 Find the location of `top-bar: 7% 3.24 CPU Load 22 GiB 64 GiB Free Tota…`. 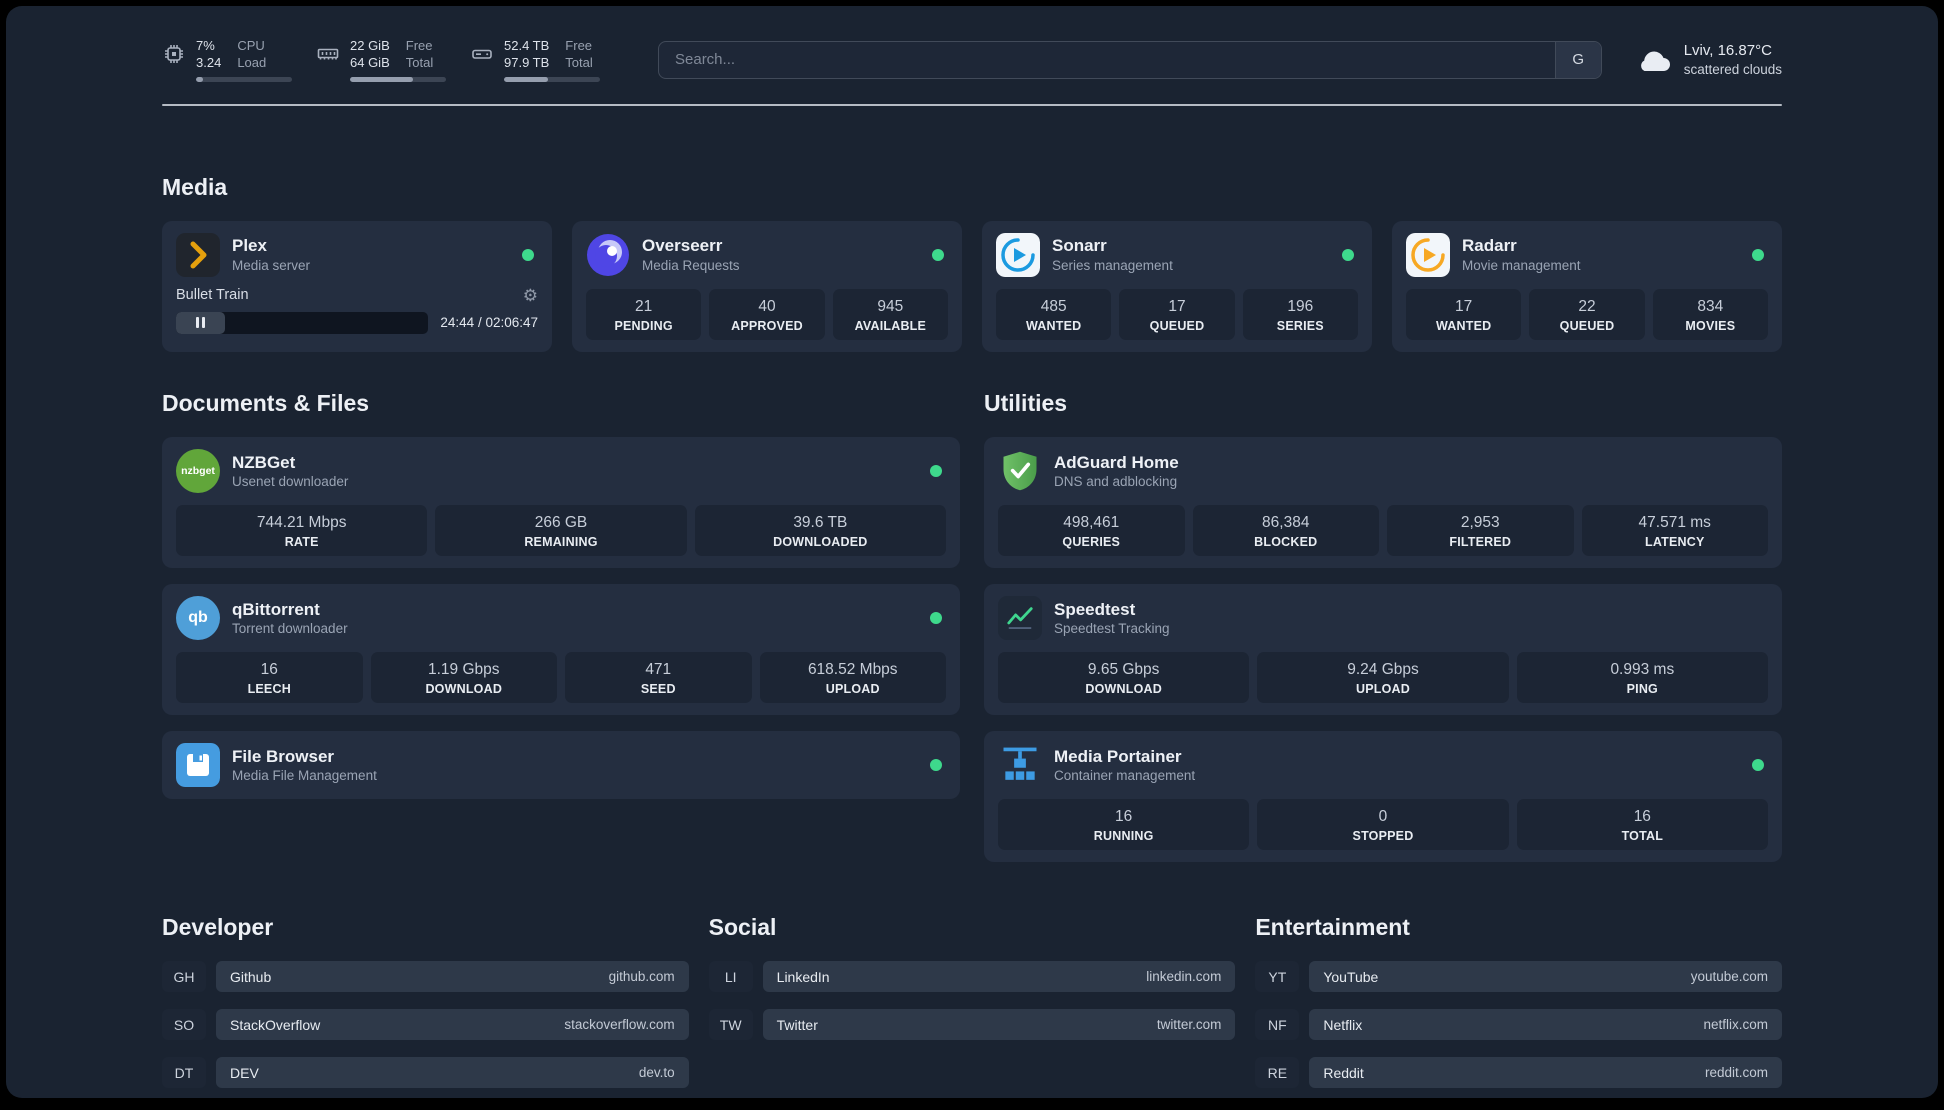

top-bar: 7% 3.24 CPU Load 22 GiB 64 GiB Free Tota… is located at coordinates (972, 44).